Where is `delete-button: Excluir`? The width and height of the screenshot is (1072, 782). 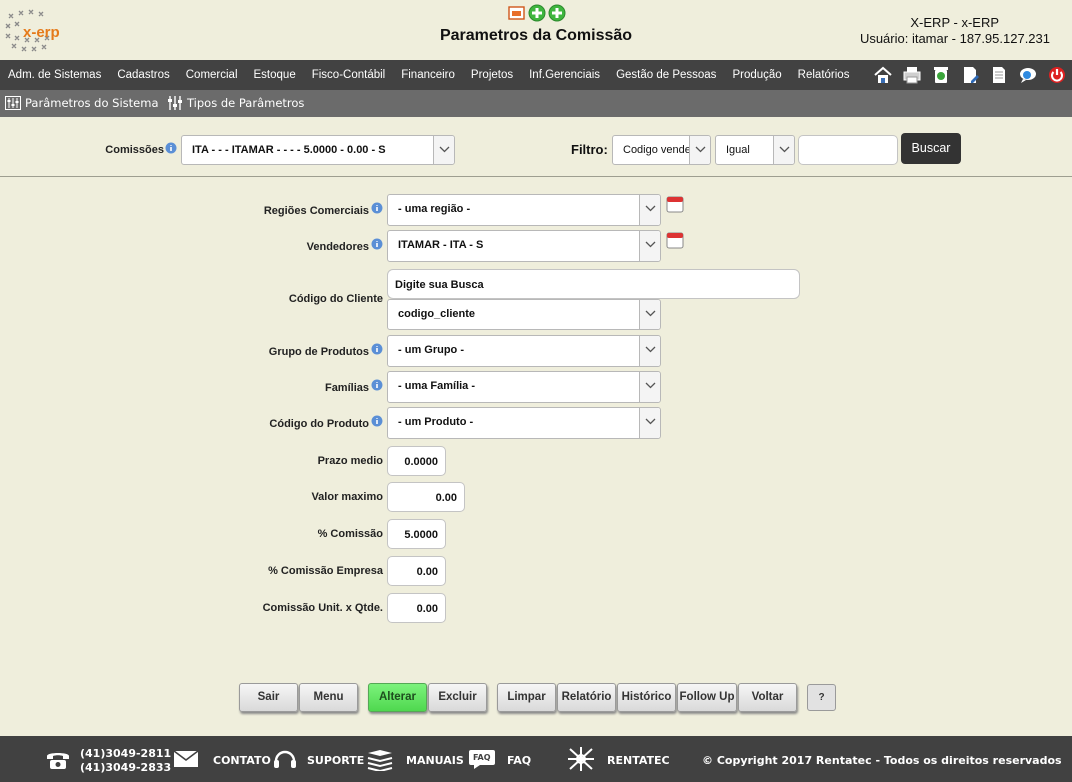
delete-button: Excluir is located at coordinates (457, 697).